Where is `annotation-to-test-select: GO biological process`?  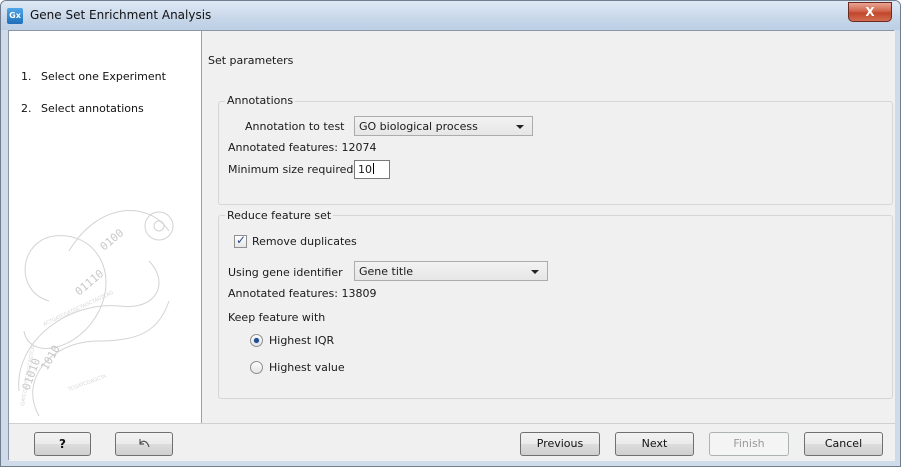
annotation-to-test-select: GO biological process is located at coordinates (443, 126).